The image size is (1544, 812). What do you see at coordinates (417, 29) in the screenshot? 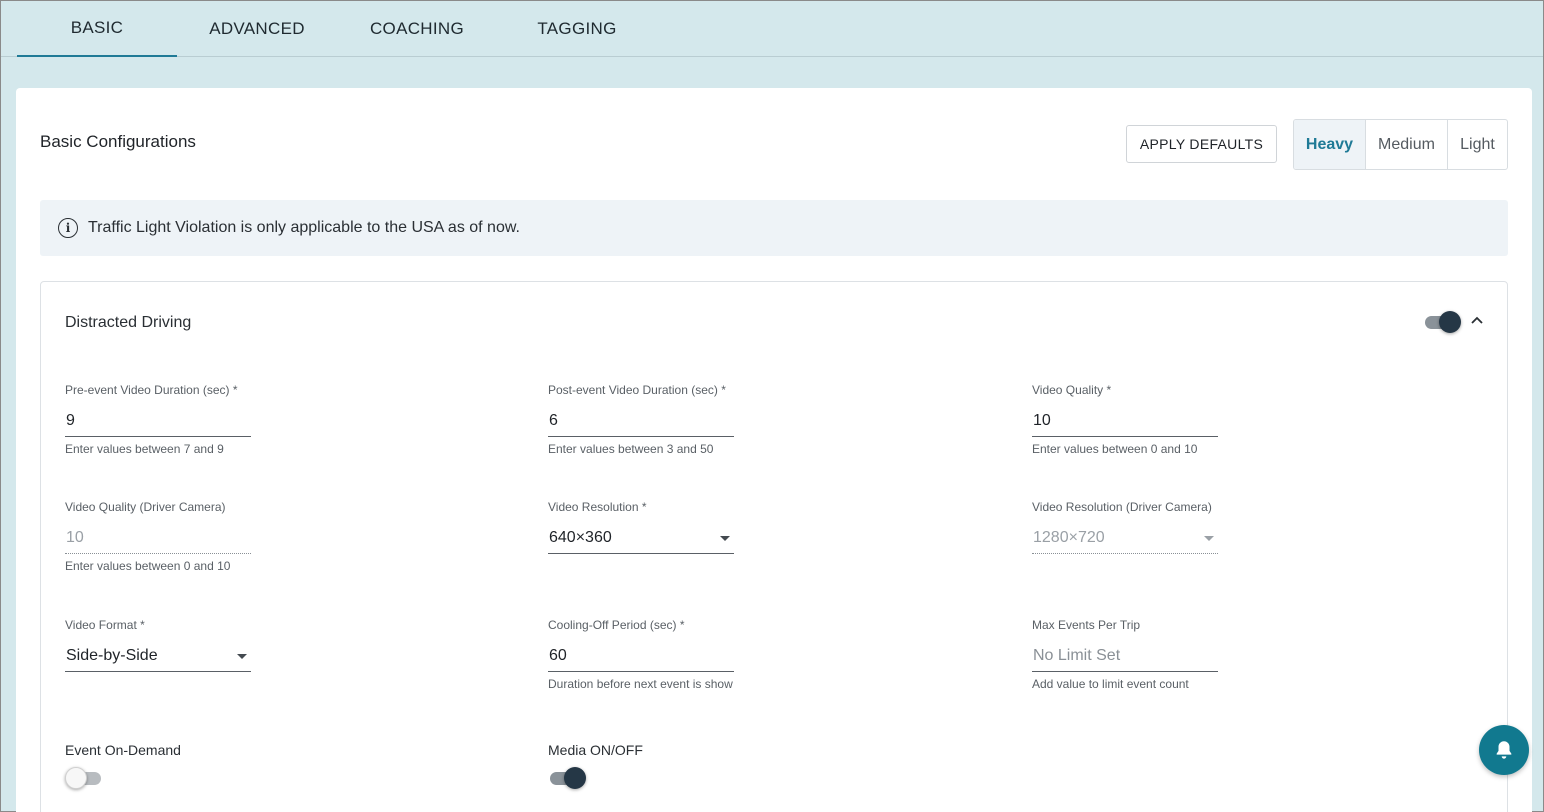
I see `tab-coaching: COACHING` at bounding box center [417, 29].